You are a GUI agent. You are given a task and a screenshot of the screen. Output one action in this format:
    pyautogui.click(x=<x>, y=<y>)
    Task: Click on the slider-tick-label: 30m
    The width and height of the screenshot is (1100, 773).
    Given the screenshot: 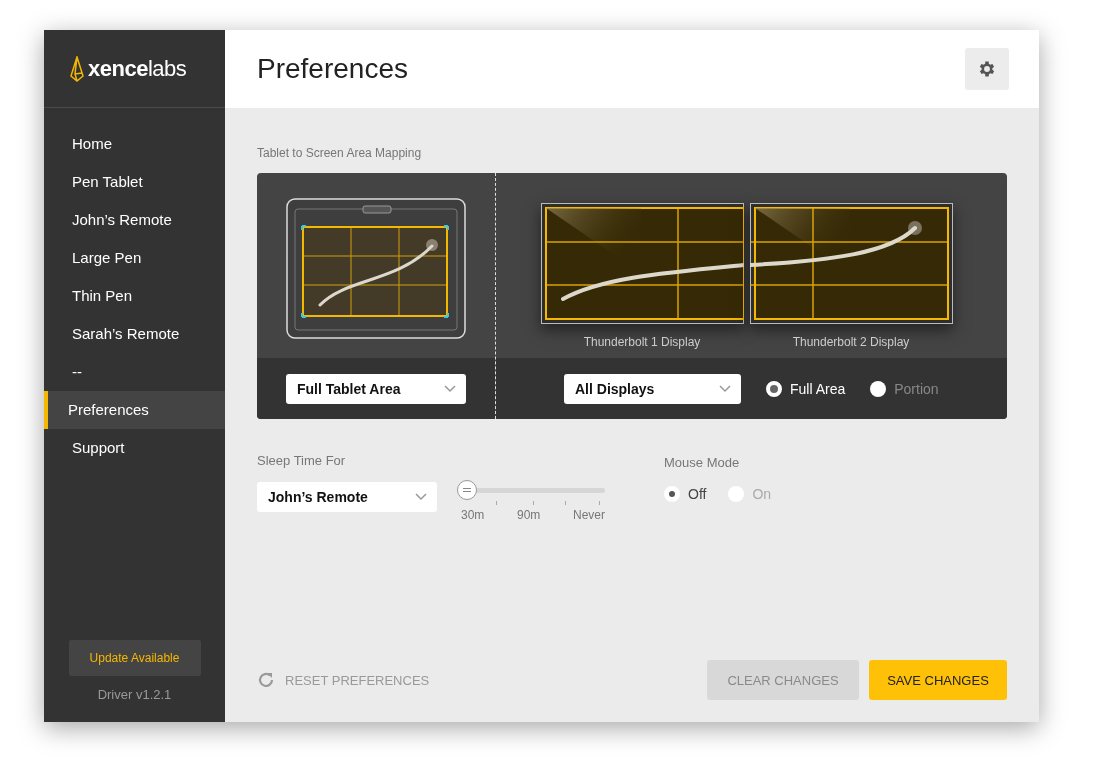 What is the action you would take?
    pyautogui.click(x=473, y=515)
    